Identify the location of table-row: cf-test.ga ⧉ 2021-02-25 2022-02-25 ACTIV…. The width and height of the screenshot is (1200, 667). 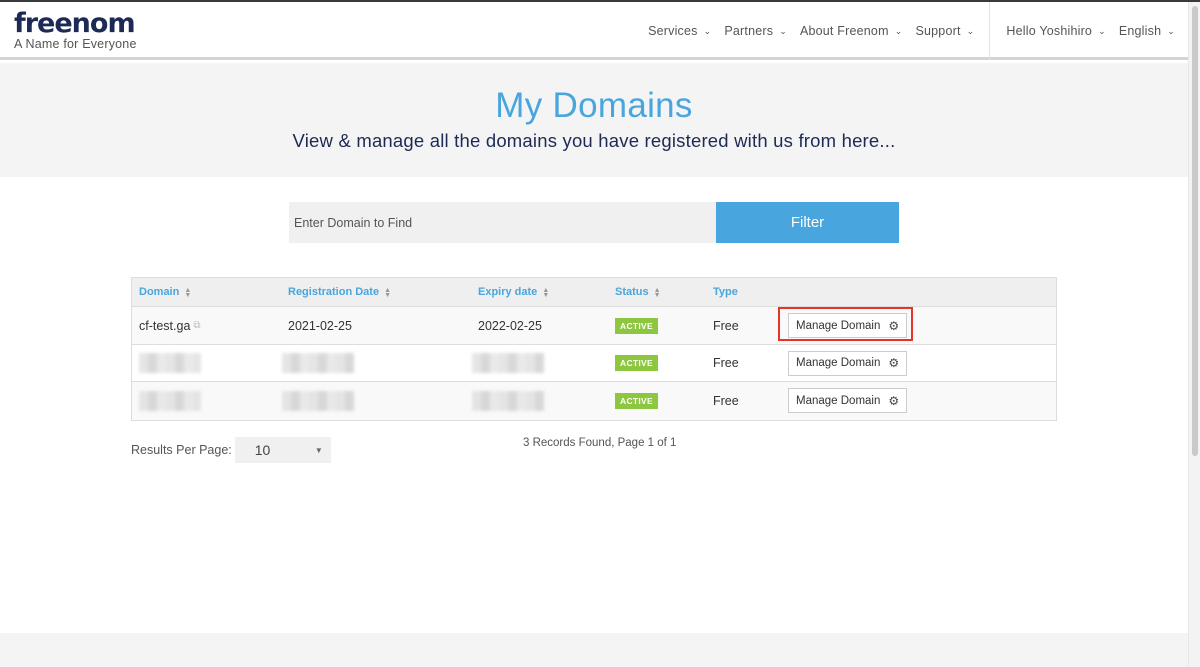
(594, 326).